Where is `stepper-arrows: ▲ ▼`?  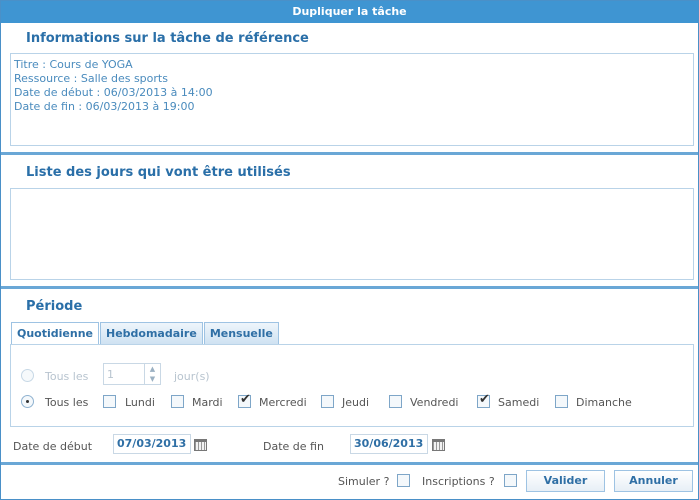 stepper-arrows: ▲ ▼ is located at coordinates (152, 374).